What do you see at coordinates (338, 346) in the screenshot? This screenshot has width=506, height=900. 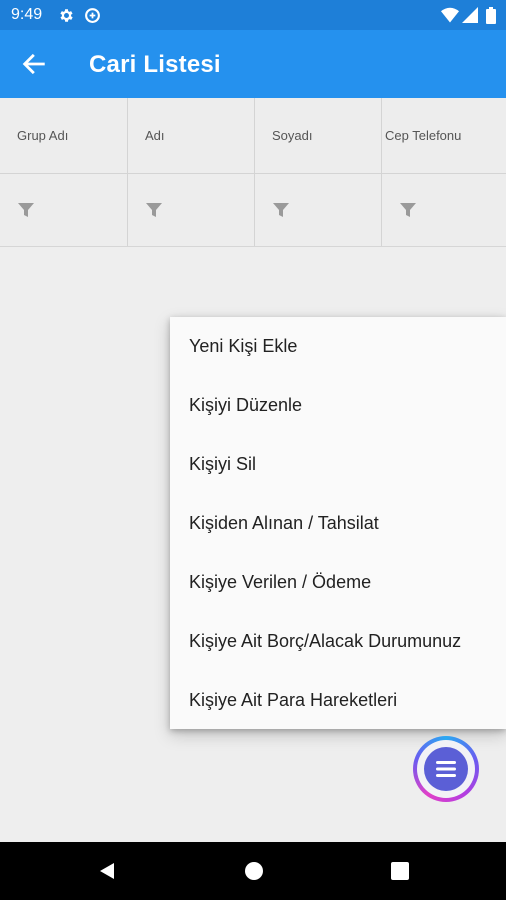 I see `menu-item-add-person: Yeni Kişi Ekle` at bounding box center [338, 346].